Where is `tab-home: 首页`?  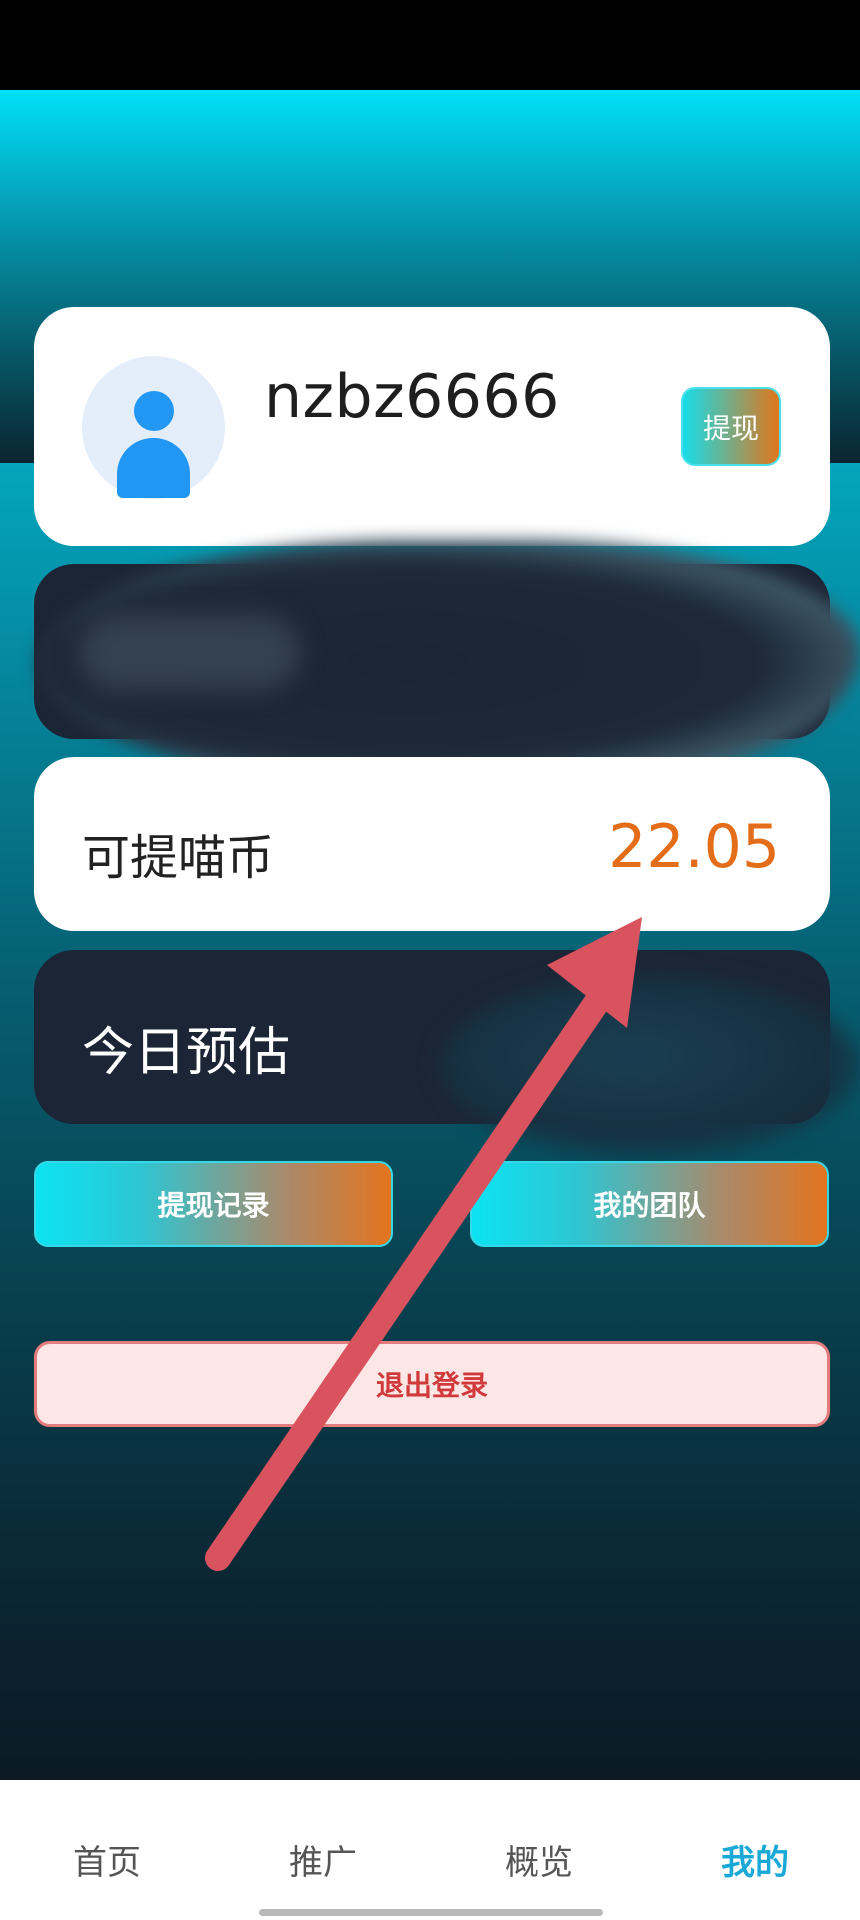
tab-home: 首页 is located at coordinates (107, 1859).